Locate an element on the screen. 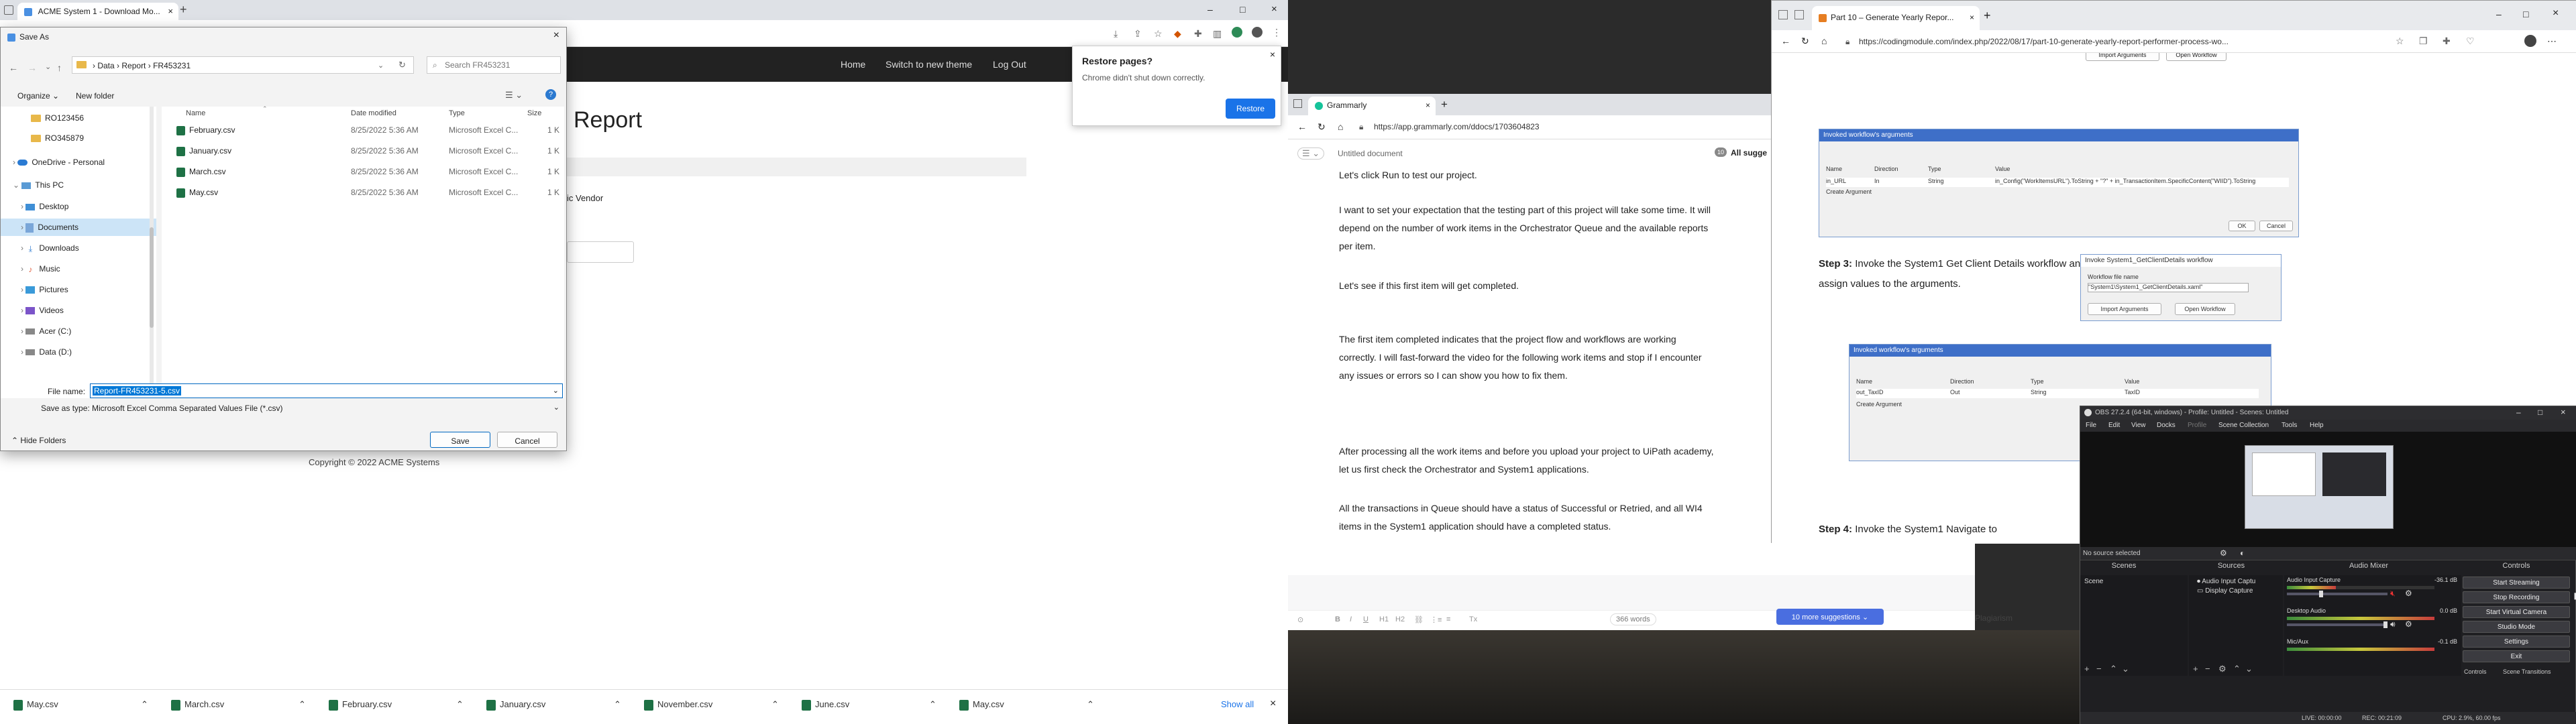 The image size is (2576, 724). col-name: Name is located at coordinates (195, 113).